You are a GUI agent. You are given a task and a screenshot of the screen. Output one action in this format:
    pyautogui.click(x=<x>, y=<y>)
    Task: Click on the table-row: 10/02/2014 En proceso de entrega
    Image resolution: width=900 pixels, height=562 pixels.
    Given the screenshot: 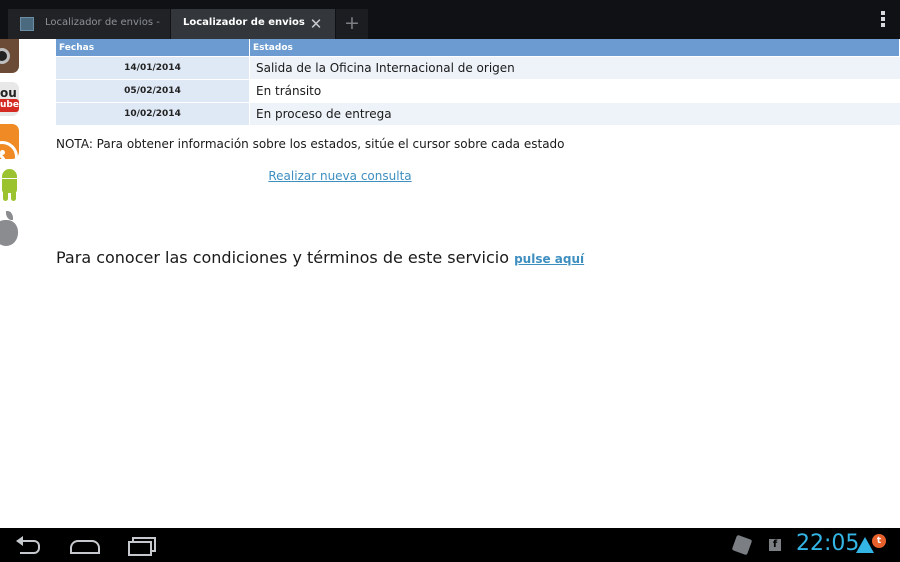 What is the action you would take?
    pyautogui.click(x=478, y=113)
    